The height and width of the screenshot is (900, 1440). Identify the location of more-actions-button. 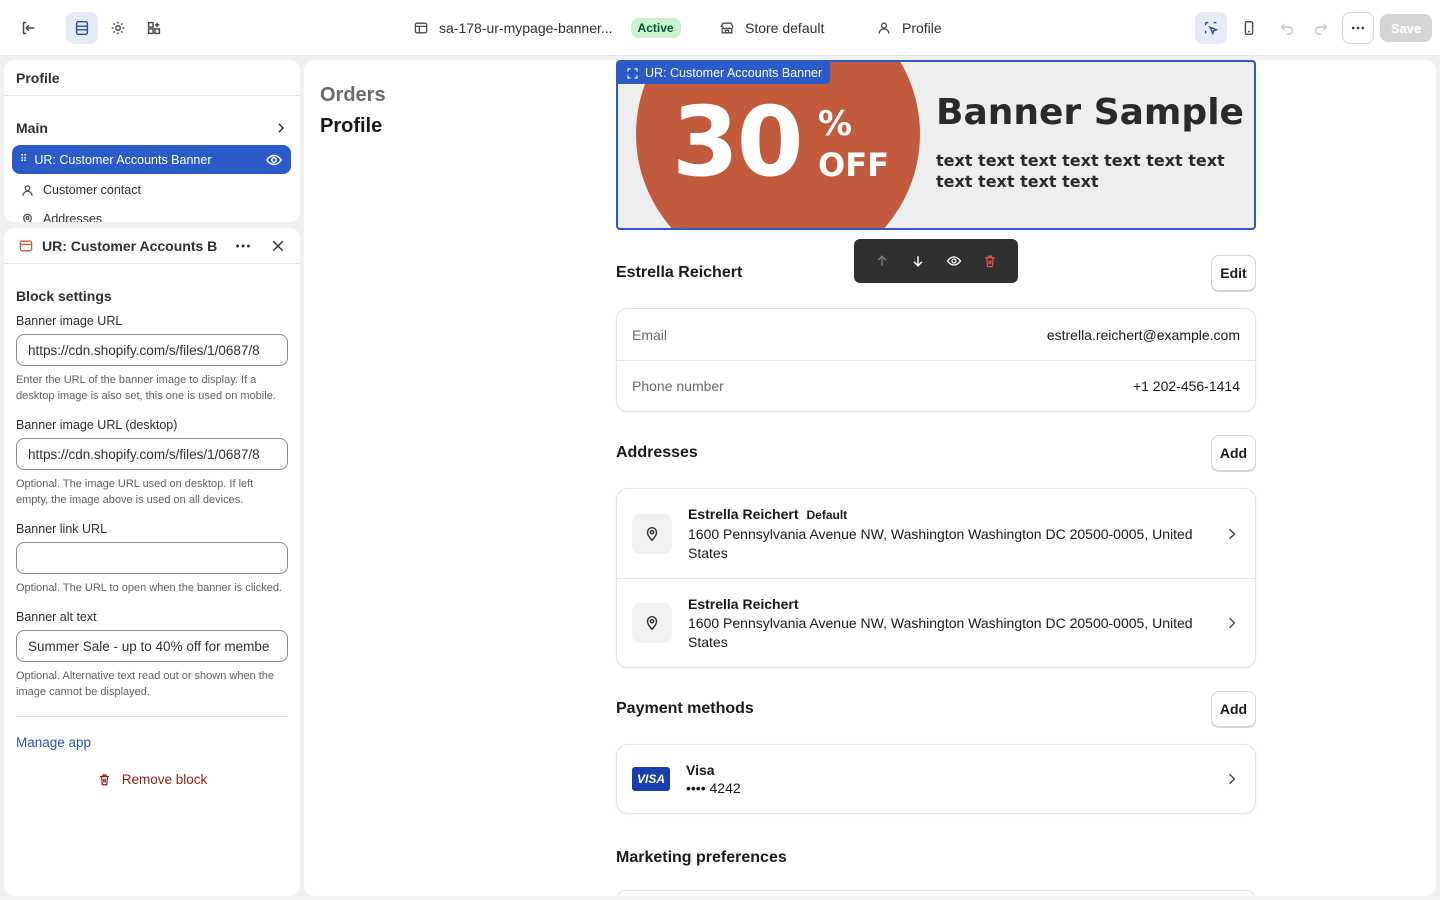
(1358, 28).